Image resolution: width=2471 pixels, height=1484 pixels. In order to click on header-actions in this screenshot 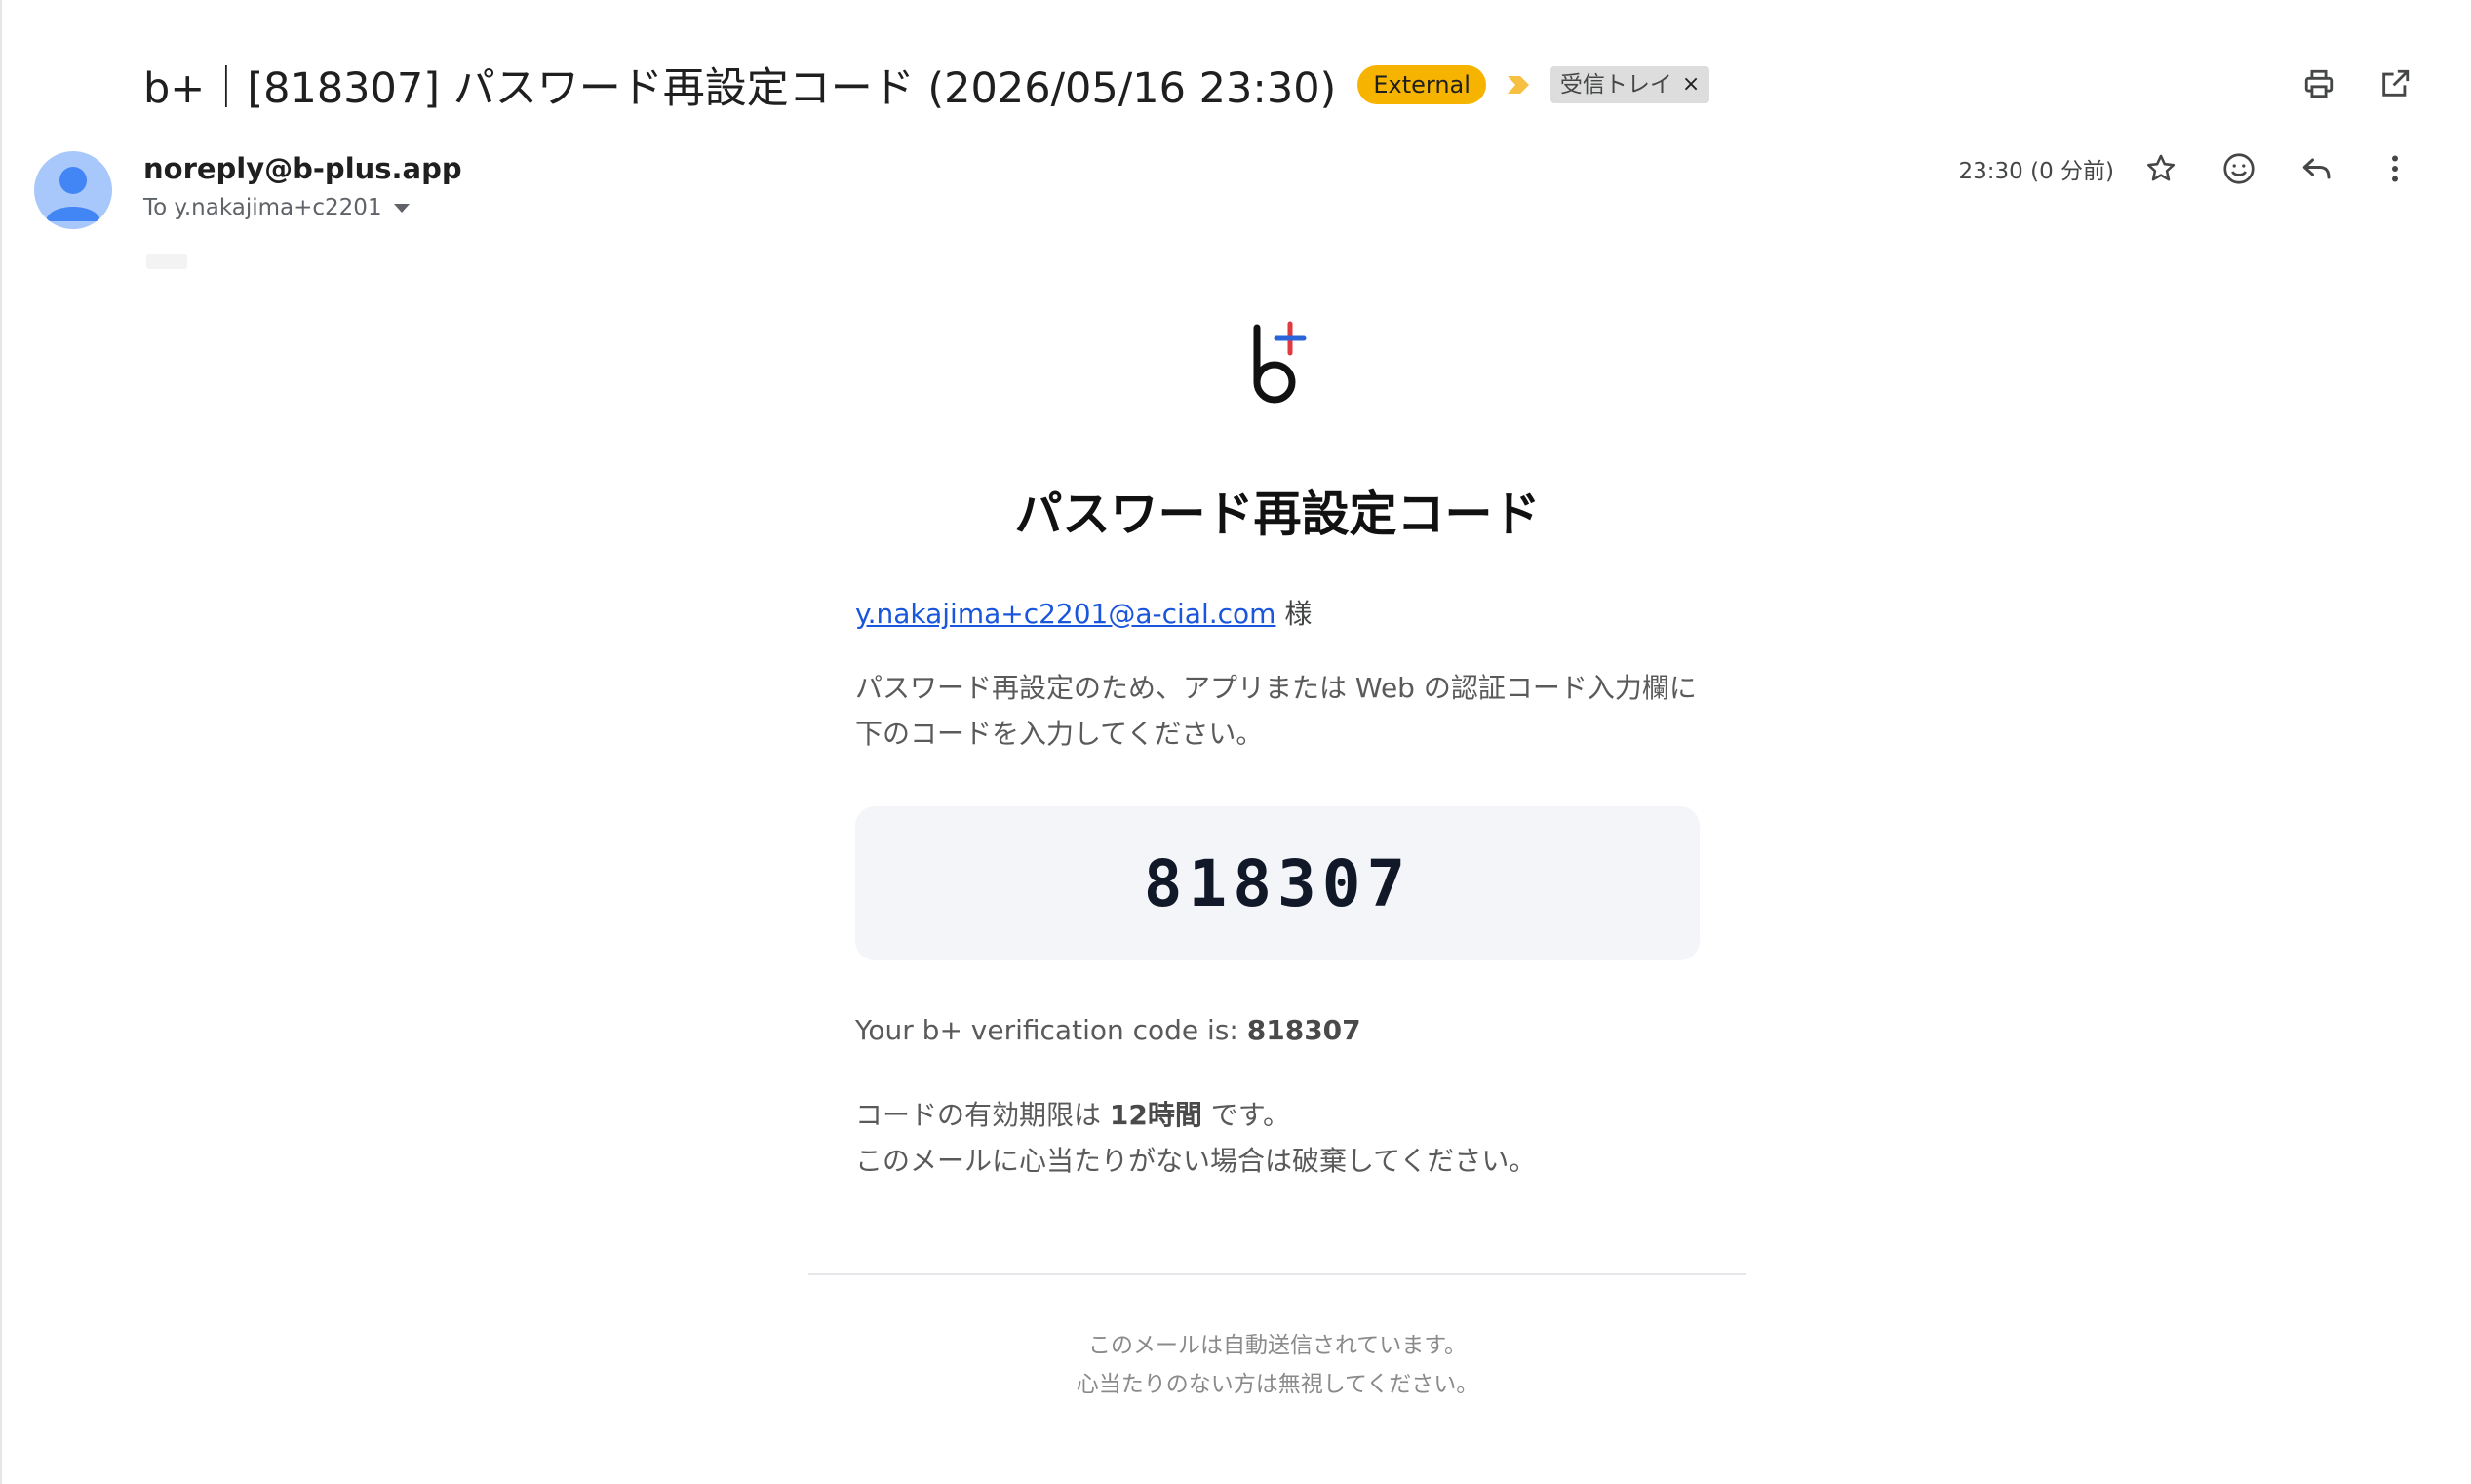, I will do `click(2356, 83)`.